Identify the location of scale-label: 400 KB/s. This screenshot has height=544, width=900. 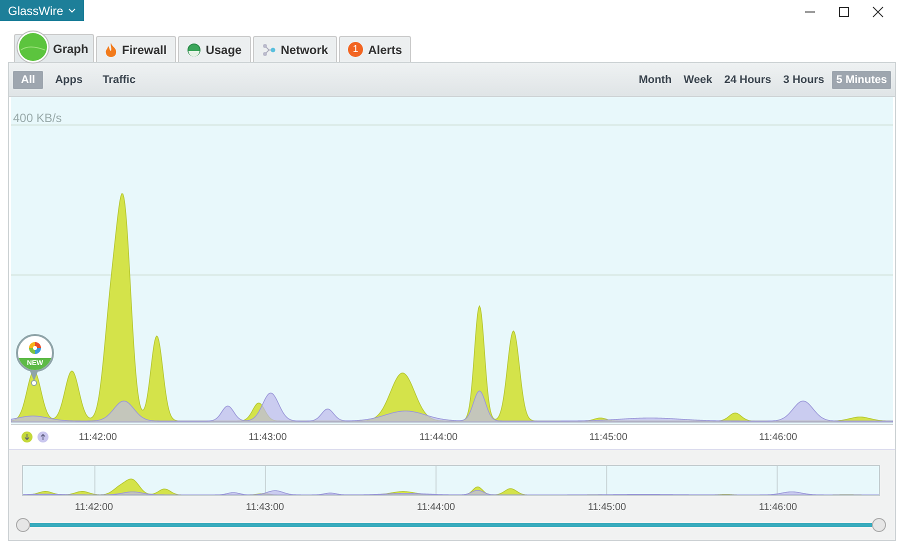
(37, 118).